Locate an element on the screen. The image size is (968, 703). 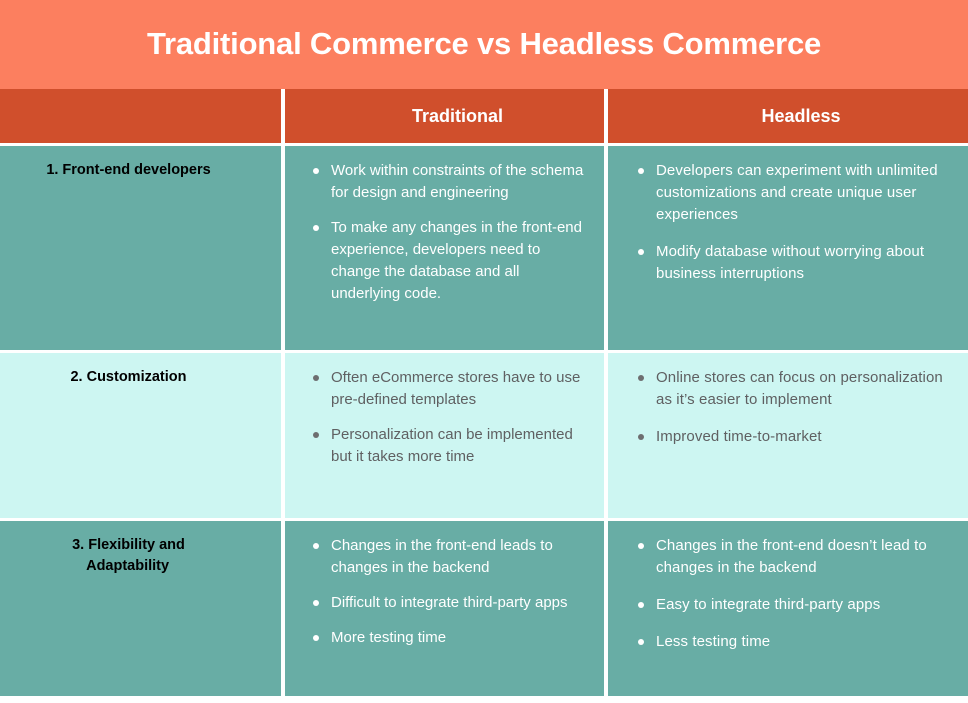
table-header-row: Traditional Headless is located at coordinates (484, 117).